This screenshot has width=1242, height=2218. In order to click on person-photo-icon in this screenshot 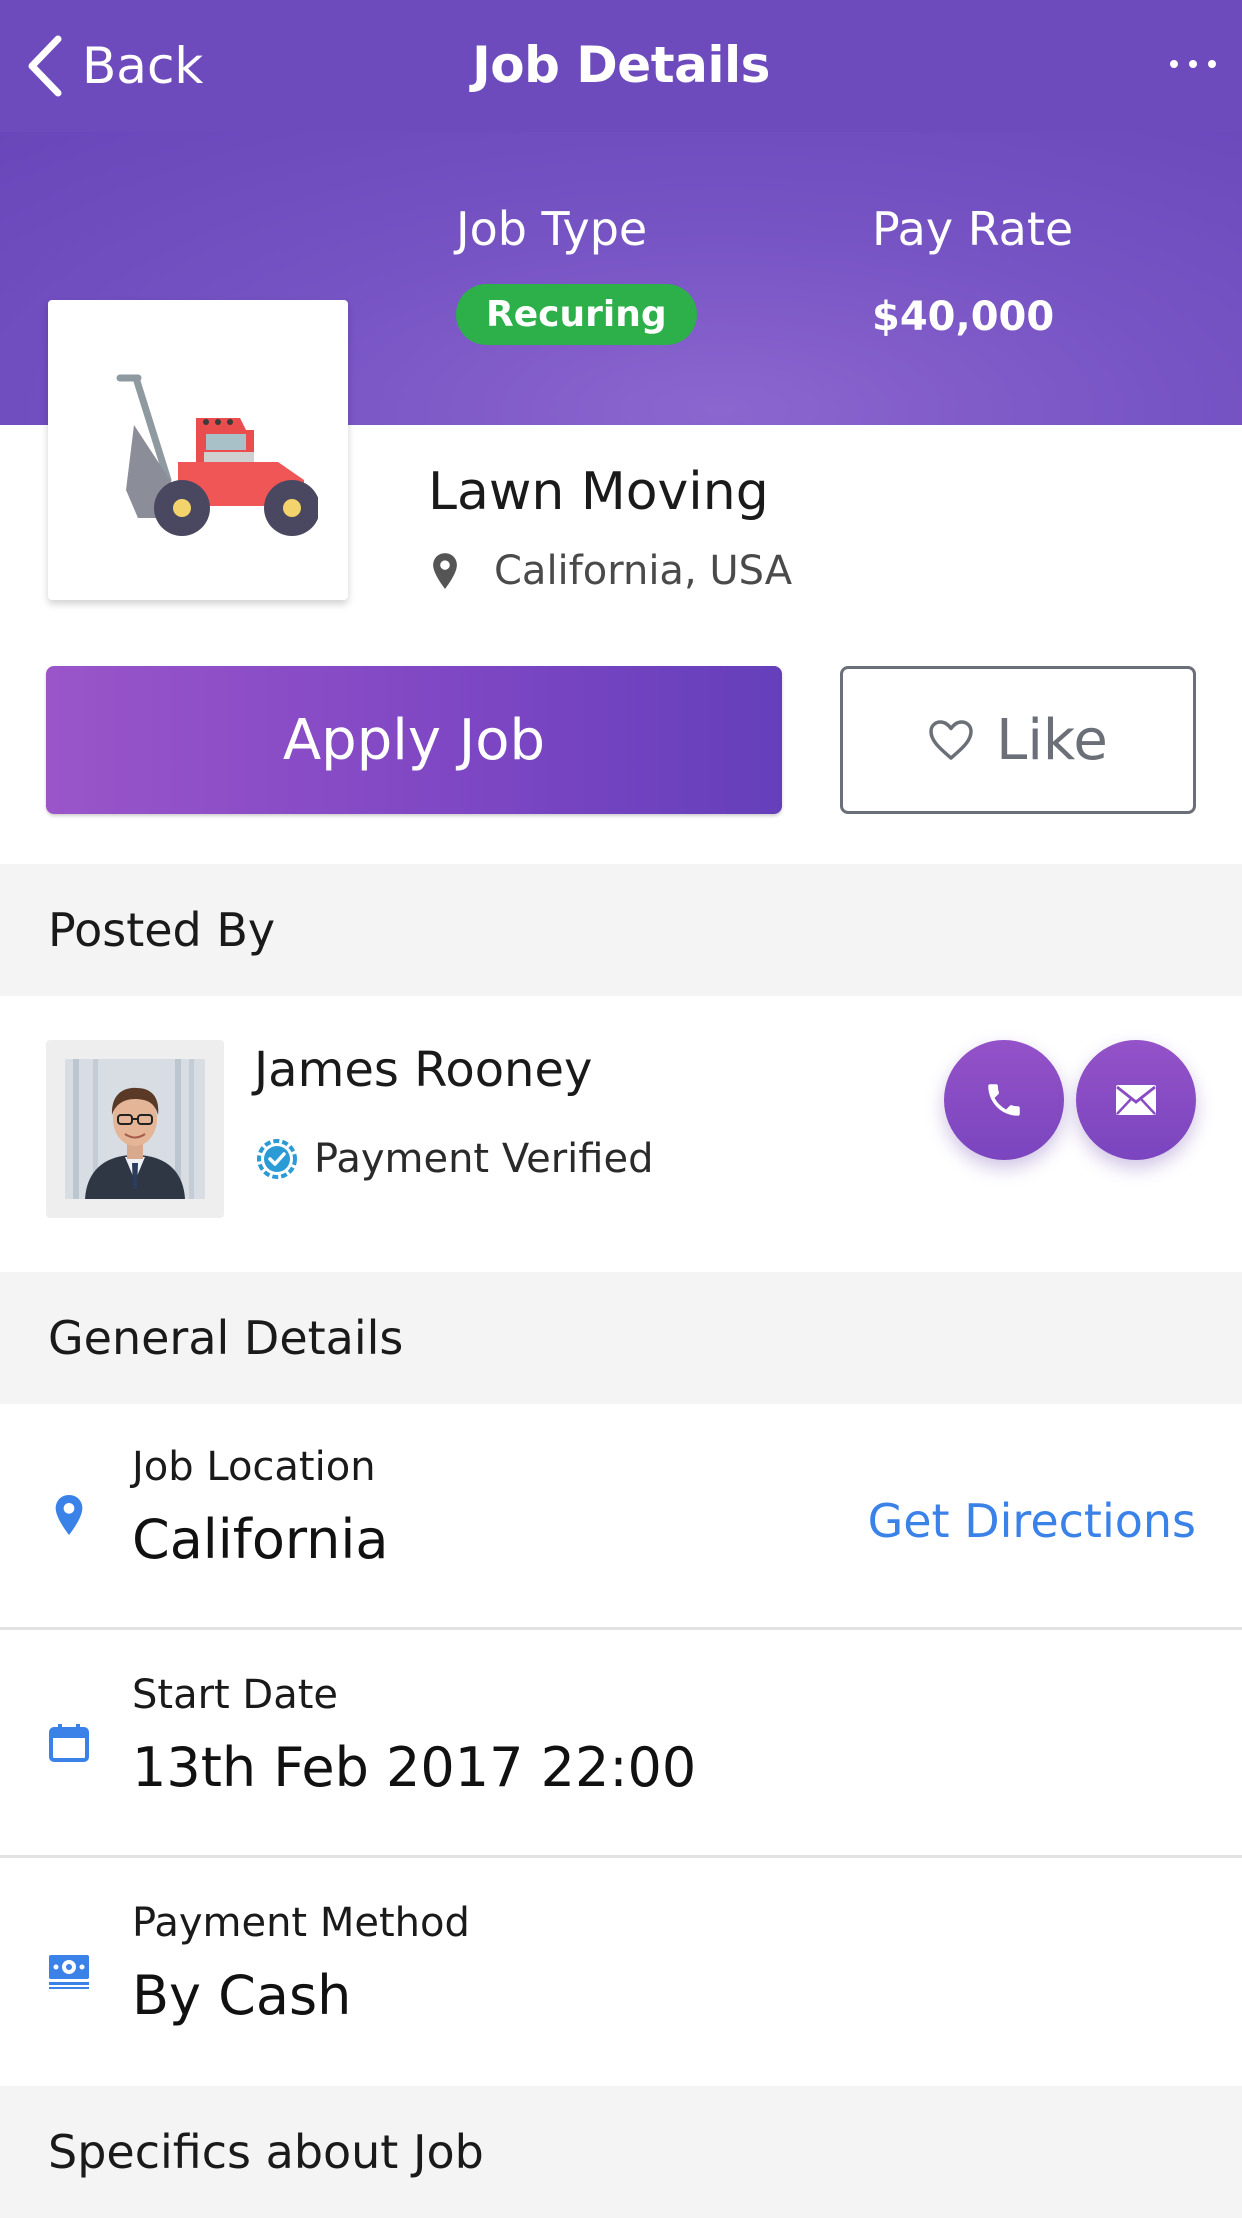, I will do `click(135, 1129)`.